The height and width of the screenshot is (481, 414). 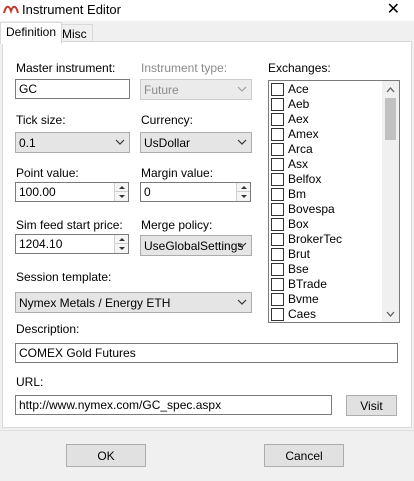 I want to click on cancel-button-label: Cancel, so click(x=304, y=455).